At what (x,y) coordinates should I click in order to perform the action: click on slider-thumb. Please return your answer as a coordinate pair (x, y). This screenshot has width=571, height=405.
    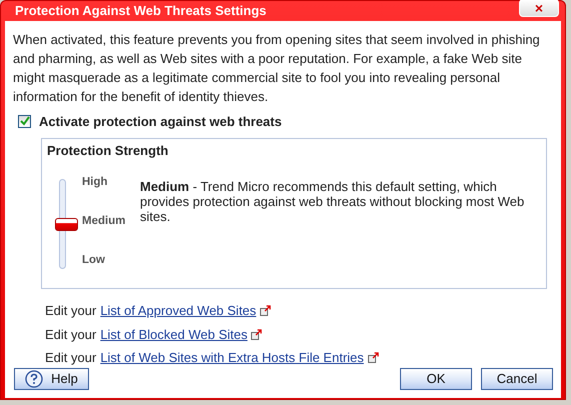
    Looking at the image, I should click on (66, 224).